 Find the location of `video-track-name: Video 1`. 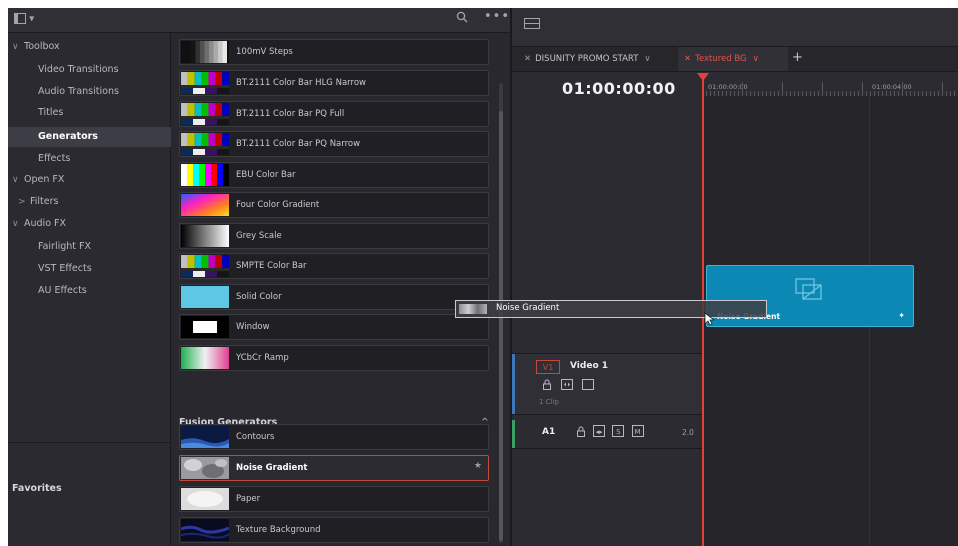

video-track-name: Video 1 is located at coordinates (589, 366).